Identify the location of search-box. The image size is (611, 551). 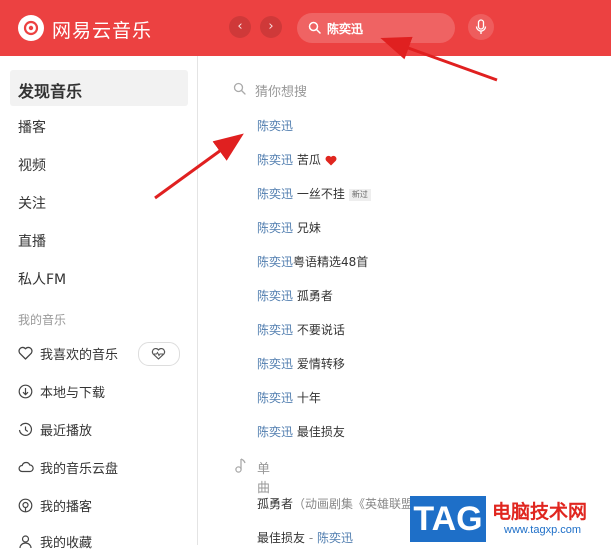
(376, 28).